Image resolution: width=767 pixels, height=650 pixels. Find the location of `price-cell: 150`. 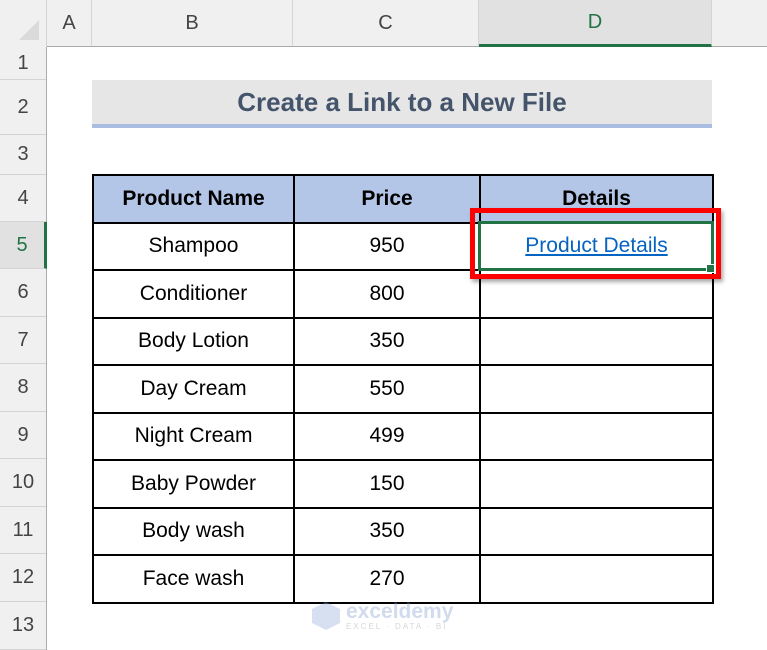

price-cell: 150 is located at coordinates (387, 484).